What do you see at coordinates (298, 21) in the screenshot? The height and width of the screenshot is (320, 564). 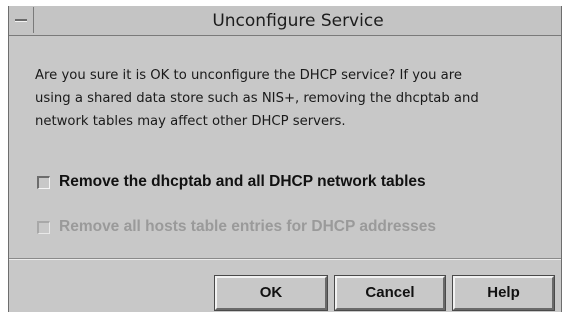 I see `dialog-title: Unconfigure Service` at bounding box center [298, 21].